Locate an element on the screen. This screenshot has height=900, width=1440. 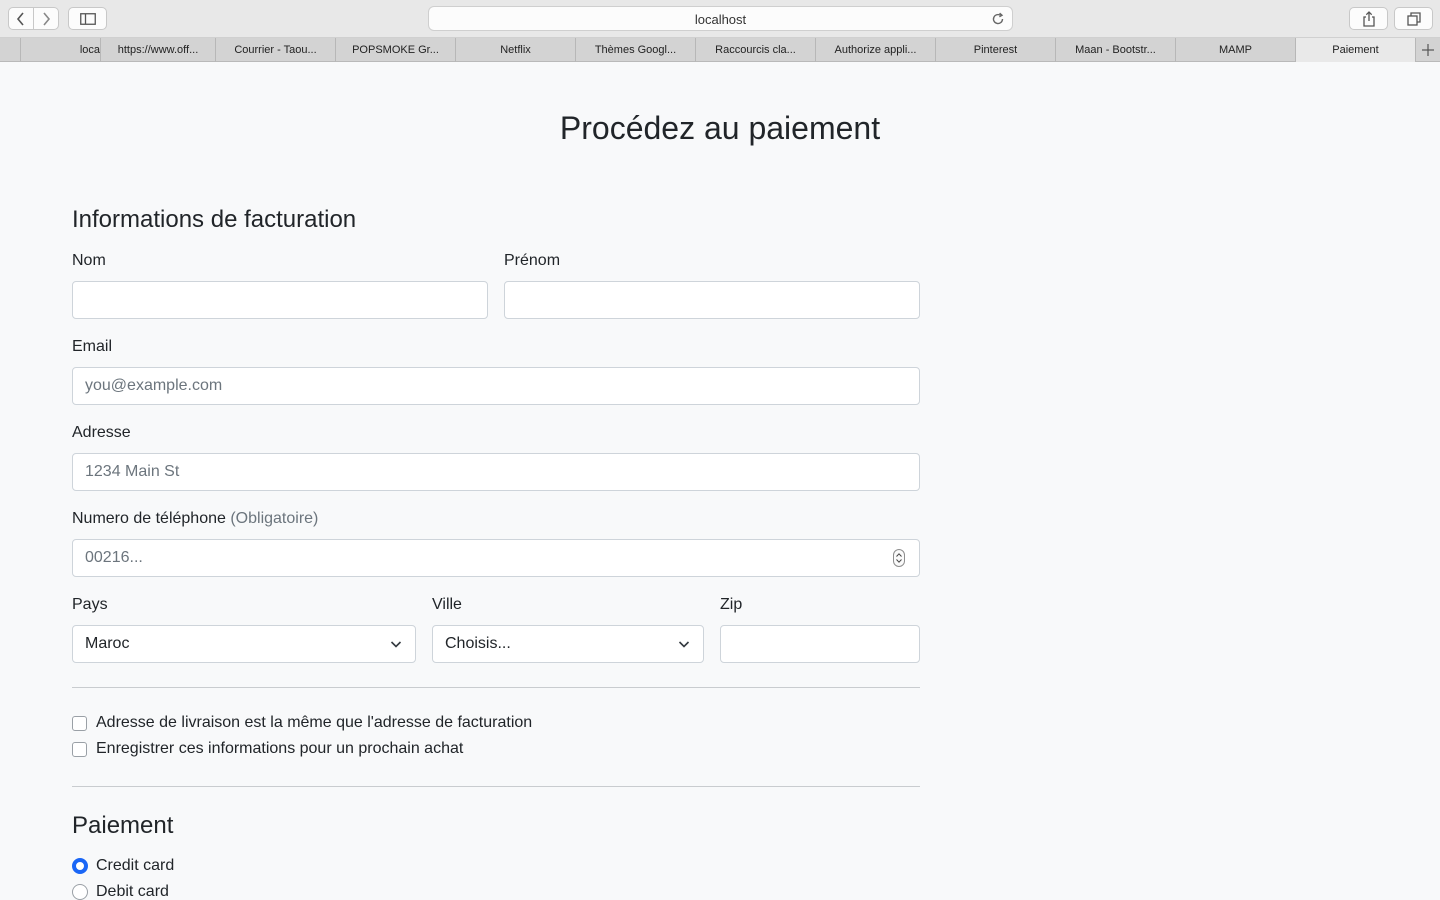
tab-item: Pinterest is located at coordinates (995, 50).